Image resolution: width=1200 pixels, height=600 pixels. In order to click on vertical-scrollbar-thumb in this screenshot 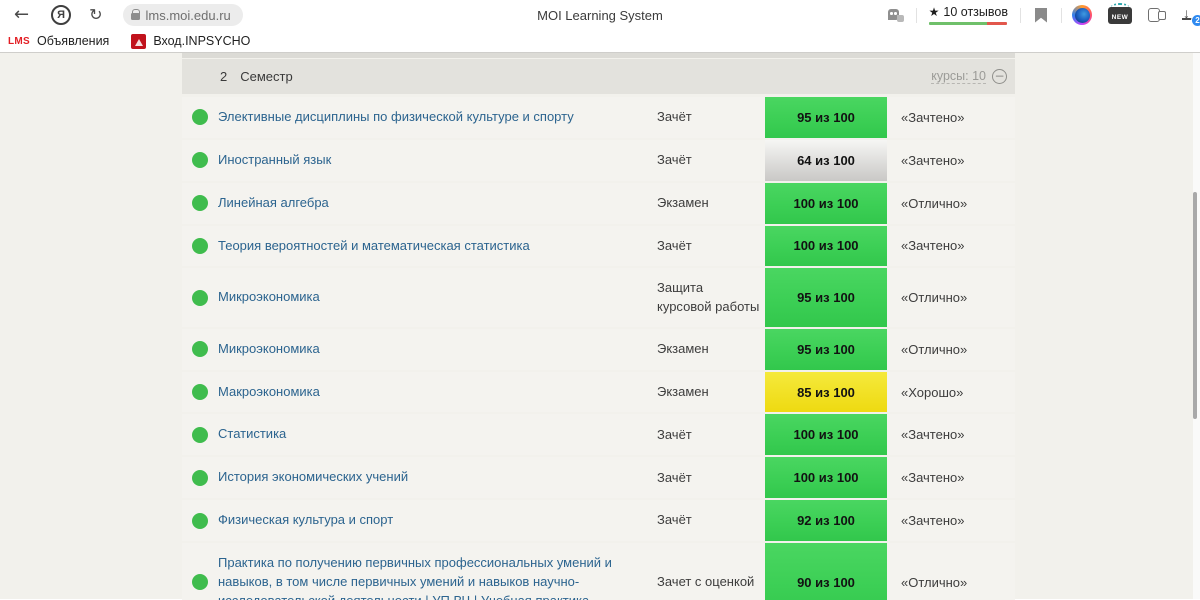, I will do `click(1195, 305)`.